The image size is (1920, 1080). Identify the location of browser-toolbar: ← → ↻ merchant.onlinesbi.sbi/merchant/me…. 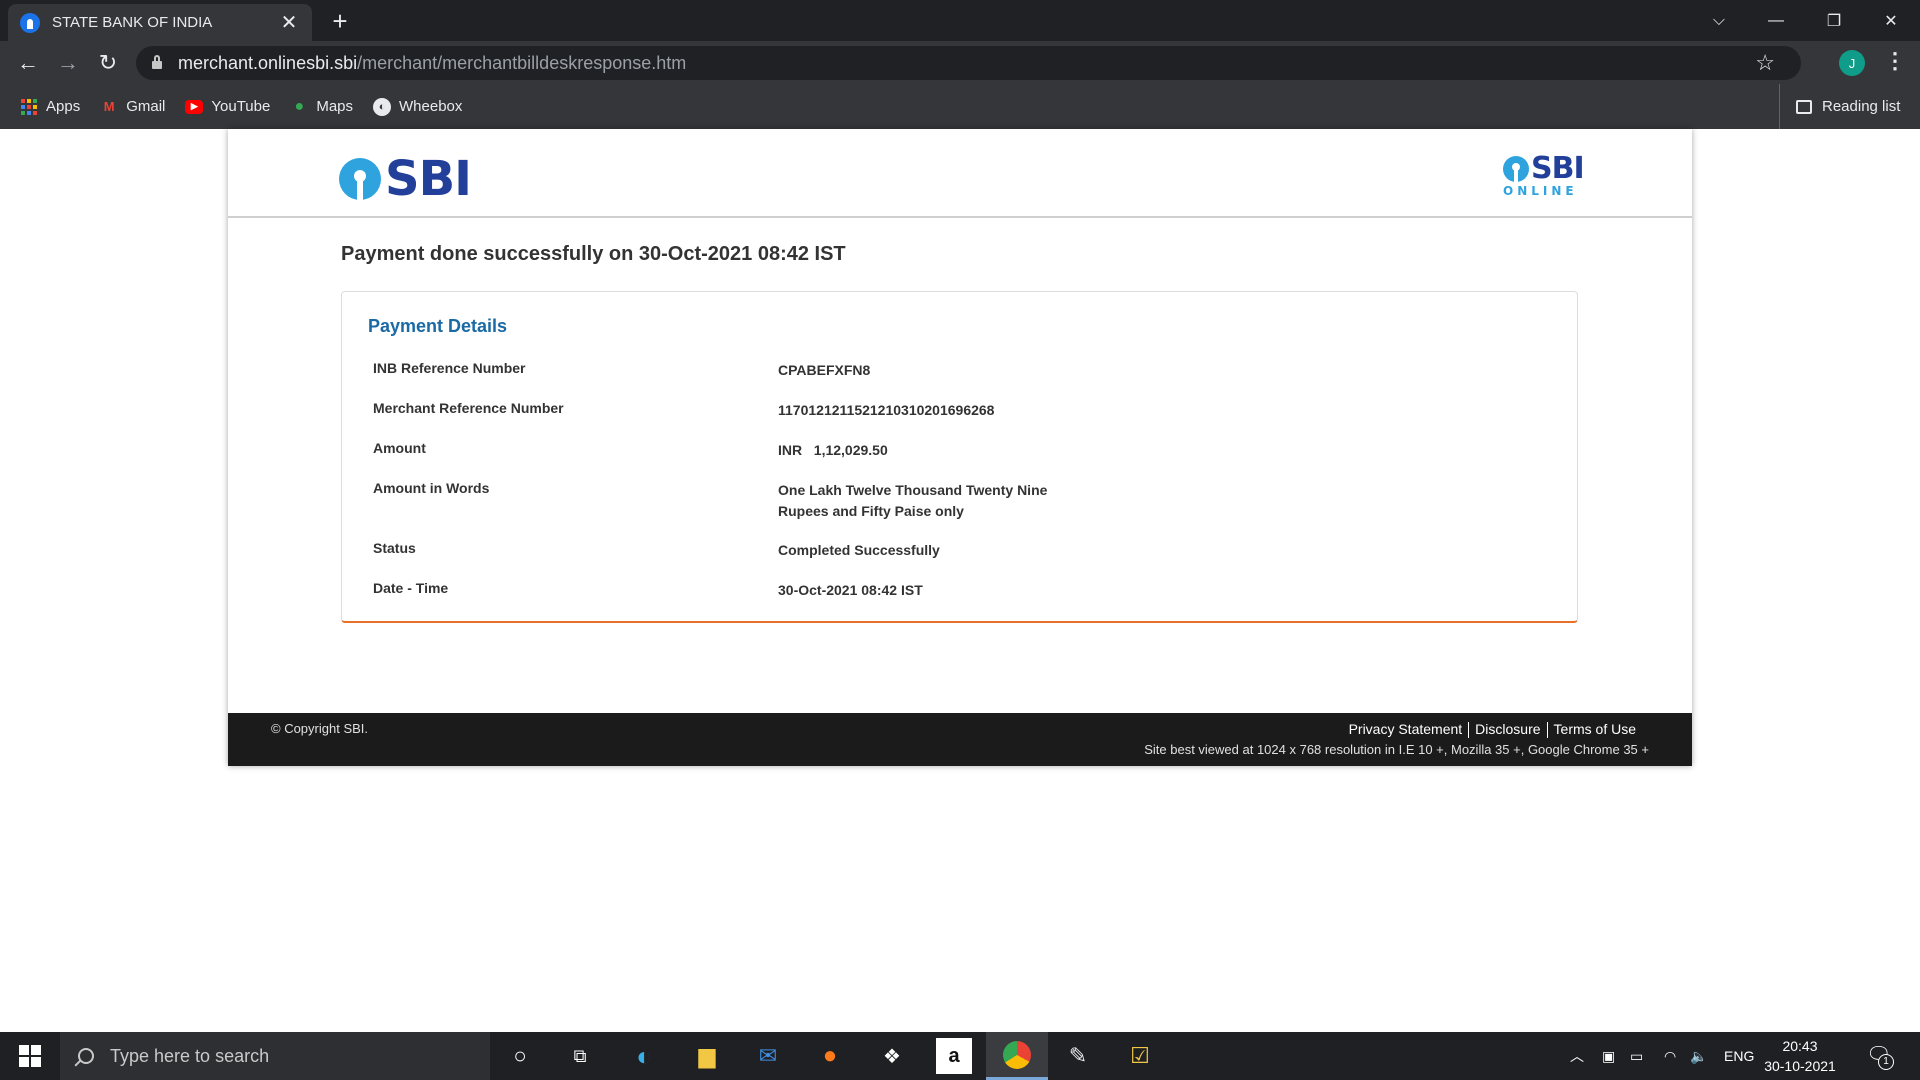
(960, 62).